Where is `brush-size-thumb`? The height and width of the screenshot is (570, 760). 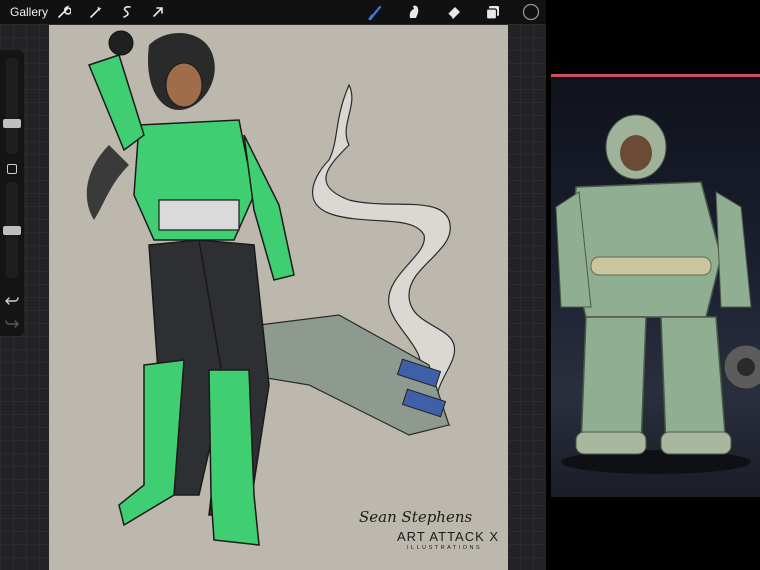 brush-size-thumb is located at coordinates (12, 123).